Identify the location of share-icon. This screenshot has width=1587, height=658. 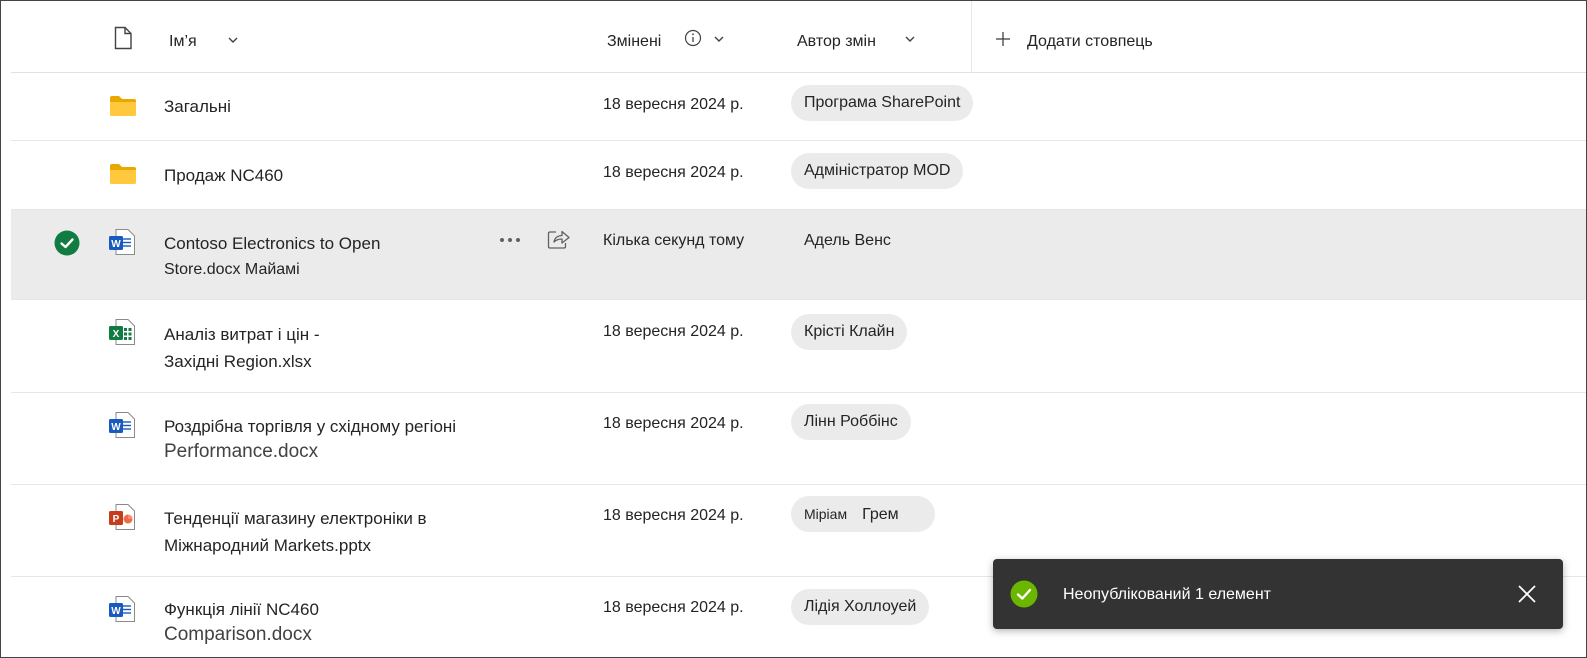
(559, 239).